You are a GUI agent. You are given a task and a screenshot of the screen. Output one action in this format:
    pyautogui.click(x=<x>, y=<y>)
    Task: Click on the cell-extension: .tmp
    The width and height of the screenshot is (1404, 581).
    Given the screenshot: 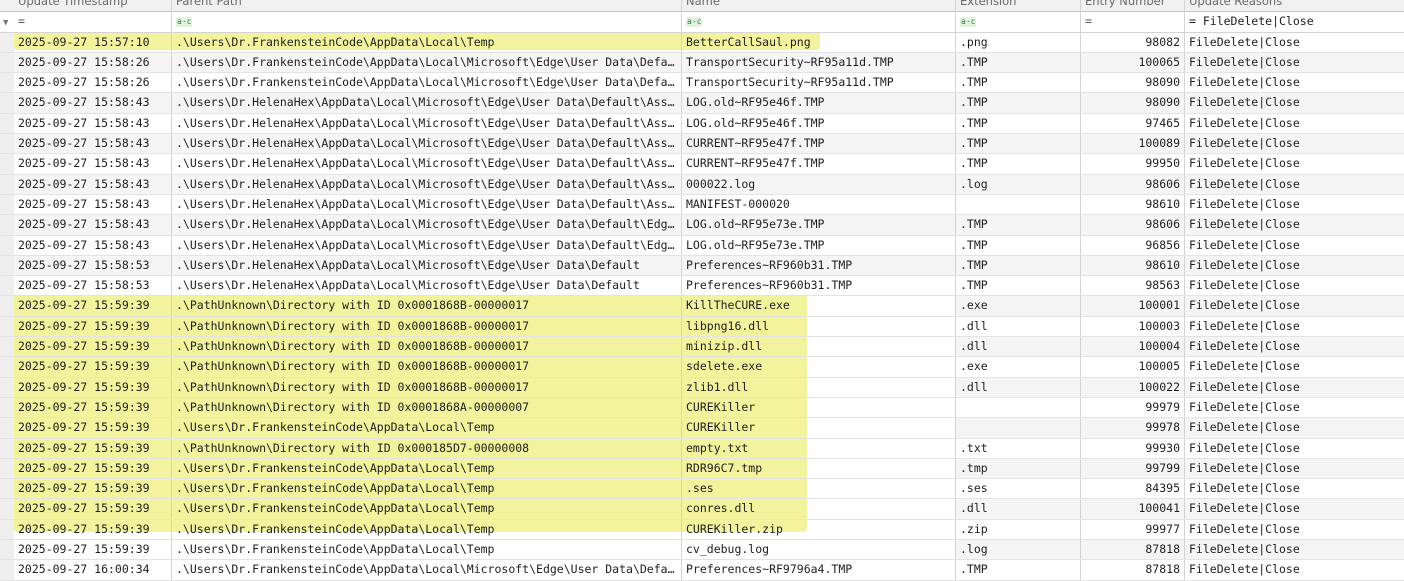 What is the action you would take?
    pyautogui.click(x=1018, y=468)
    